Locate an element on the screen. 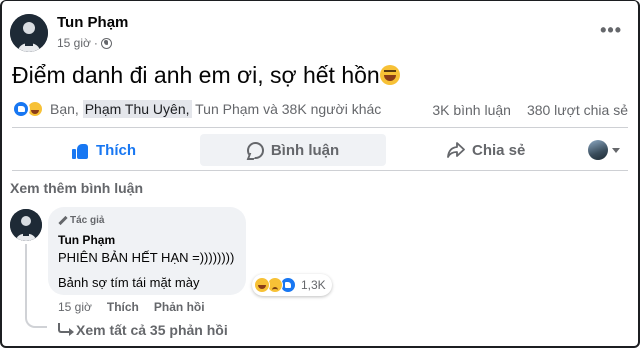 This screenshot has width=640, height=348. commenter-avatar is located at coordinates (26, 225).